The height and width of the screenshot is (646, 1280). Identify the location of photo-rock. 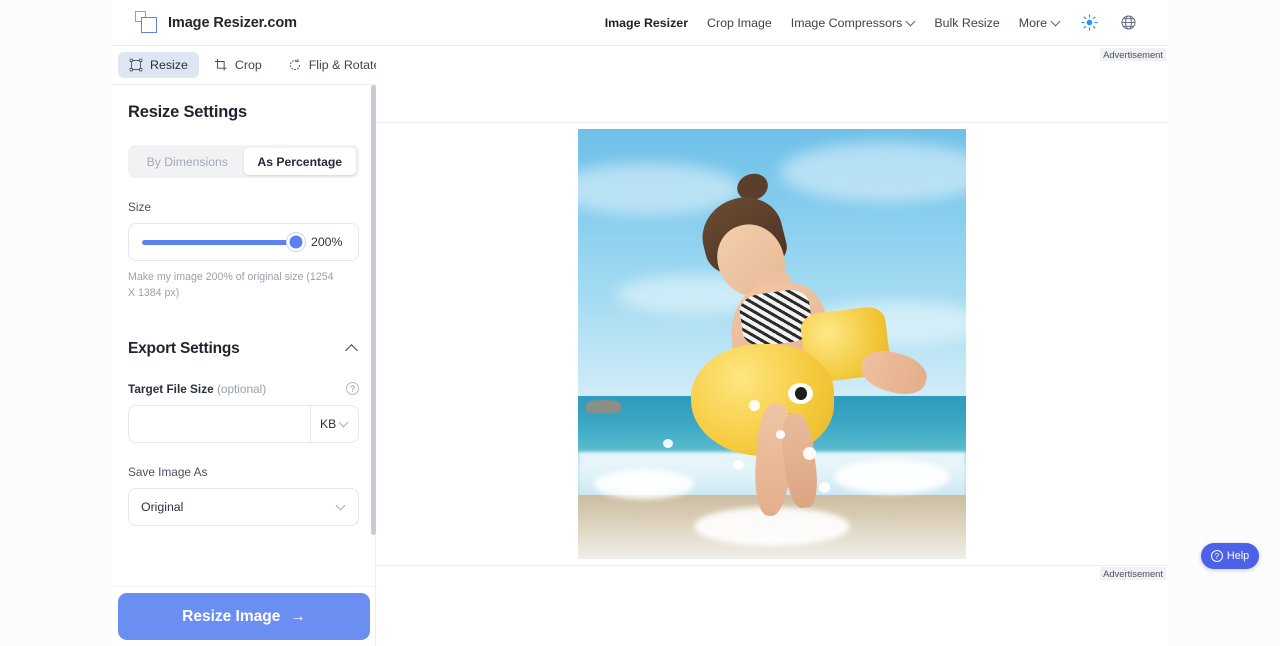
(603, 406).